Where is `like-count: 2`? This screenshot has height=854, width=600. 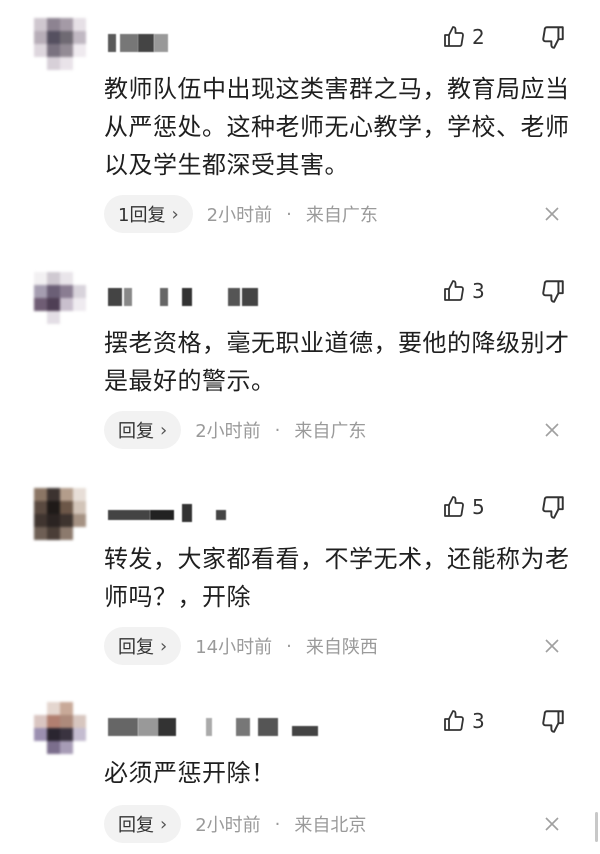
like-count: 2 is located at coordinates (478, 37).